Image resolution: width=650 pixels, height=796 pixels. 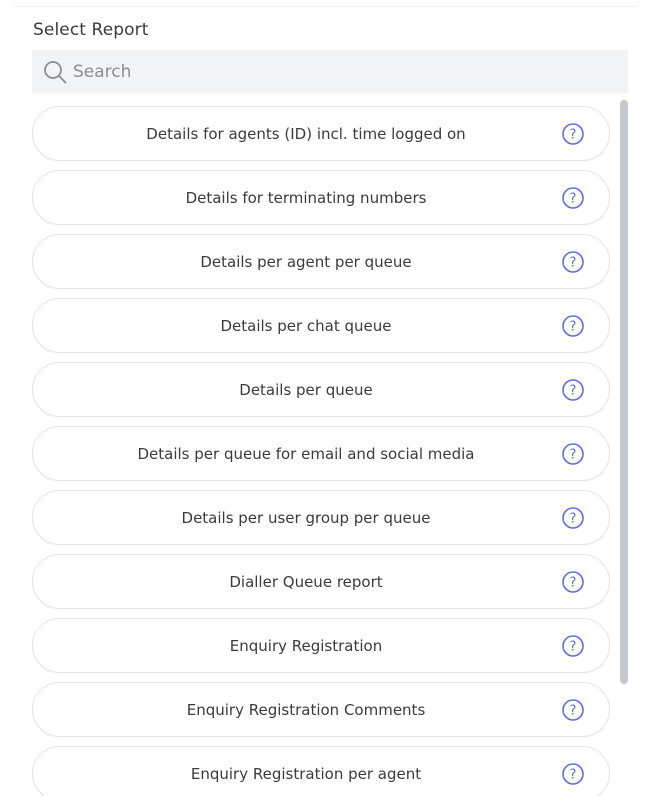 I want to click on report-item-label: Enquiry Registration per agent, so click(x=306, y=773).